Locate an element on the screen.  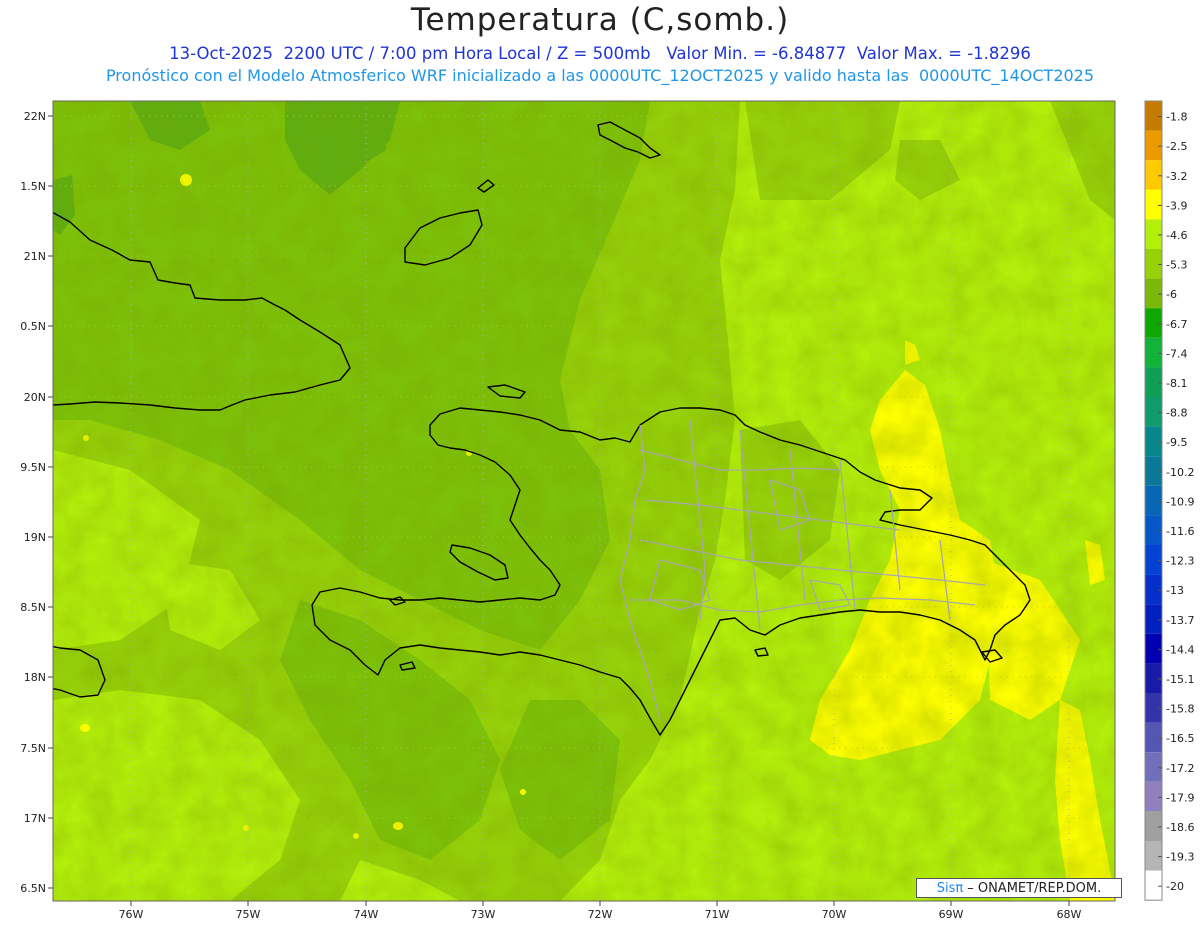
color-scale-label: -16.5 is located at coordinates (1180, 738).